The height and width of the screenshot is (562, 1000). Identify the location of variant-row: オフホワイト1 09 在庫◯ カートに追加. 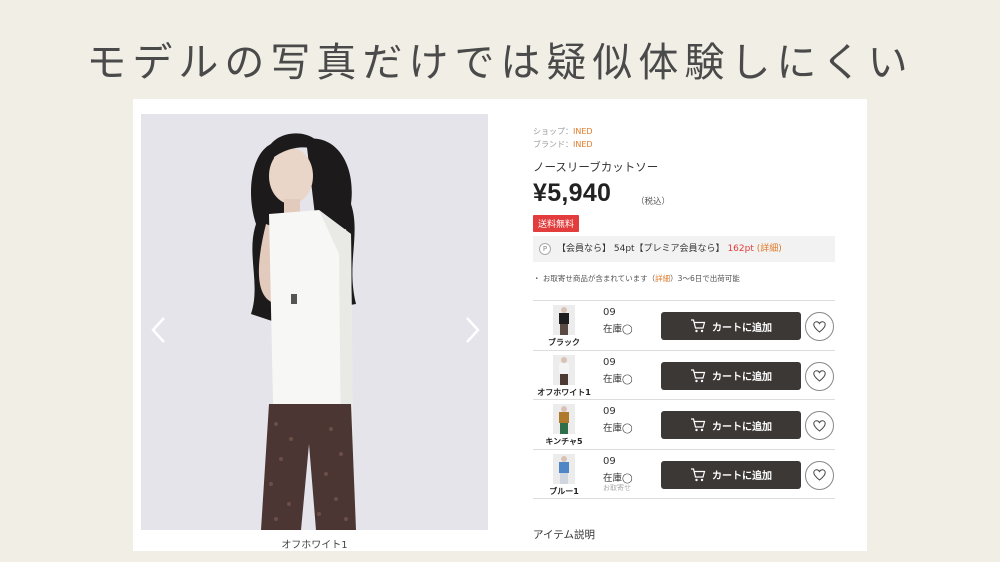
(684, 375).